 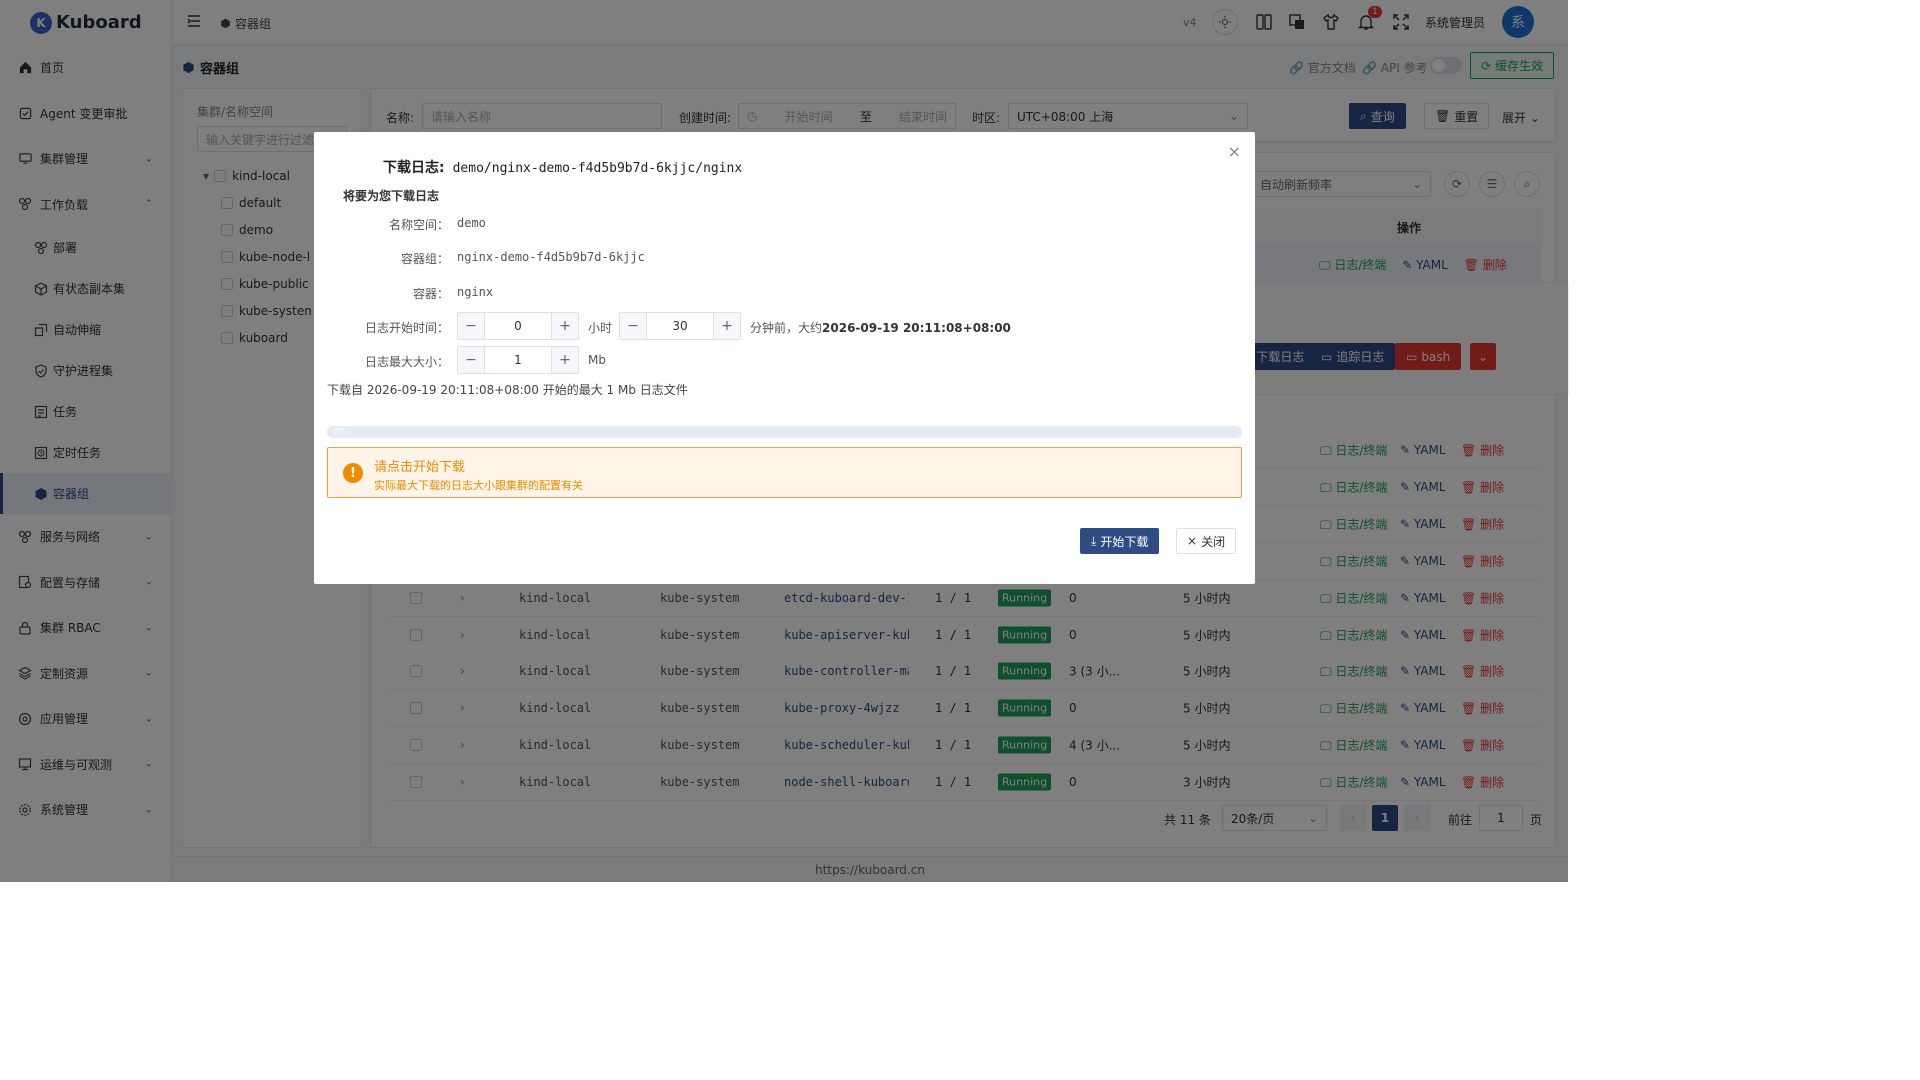 I want to click on close-dialog-button: × 关闭, so click(x=1206, y=541).